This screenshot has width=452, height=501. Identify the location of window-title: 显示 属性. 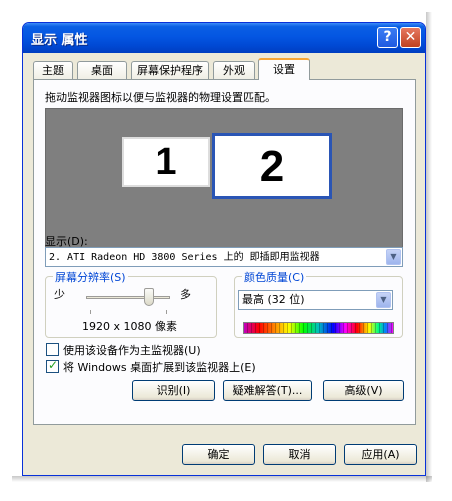
(59, 40).